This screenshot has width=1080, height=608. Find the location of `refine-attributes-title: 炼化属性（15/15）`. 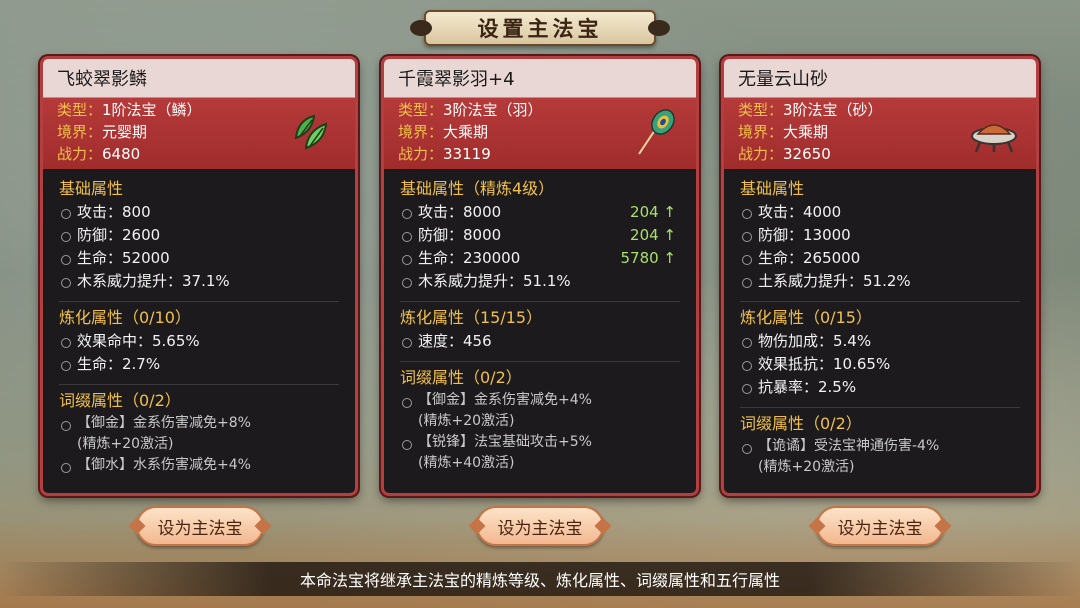

refine-attributes-title: 炼化属性（15/15） is located at coordinates (471, 317).